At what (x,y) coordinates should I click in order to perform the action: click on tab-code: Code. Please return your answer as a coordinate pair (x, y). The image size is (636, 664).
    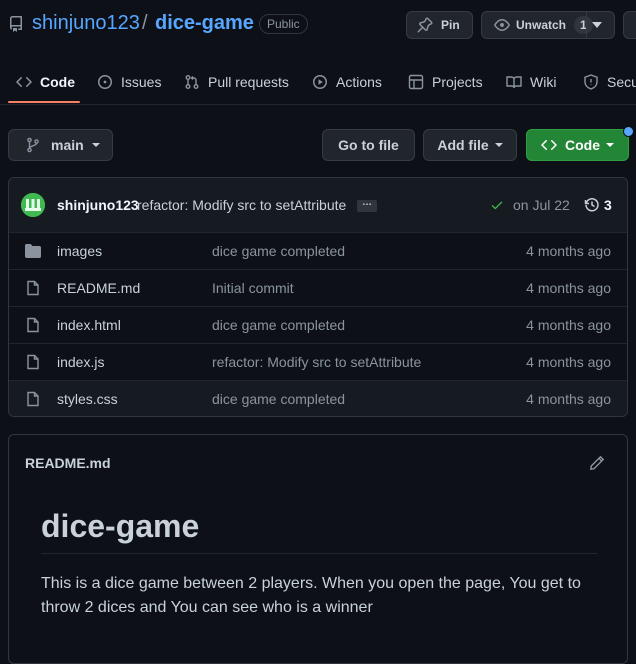
    Looking at the image, I should click on (45, 82).